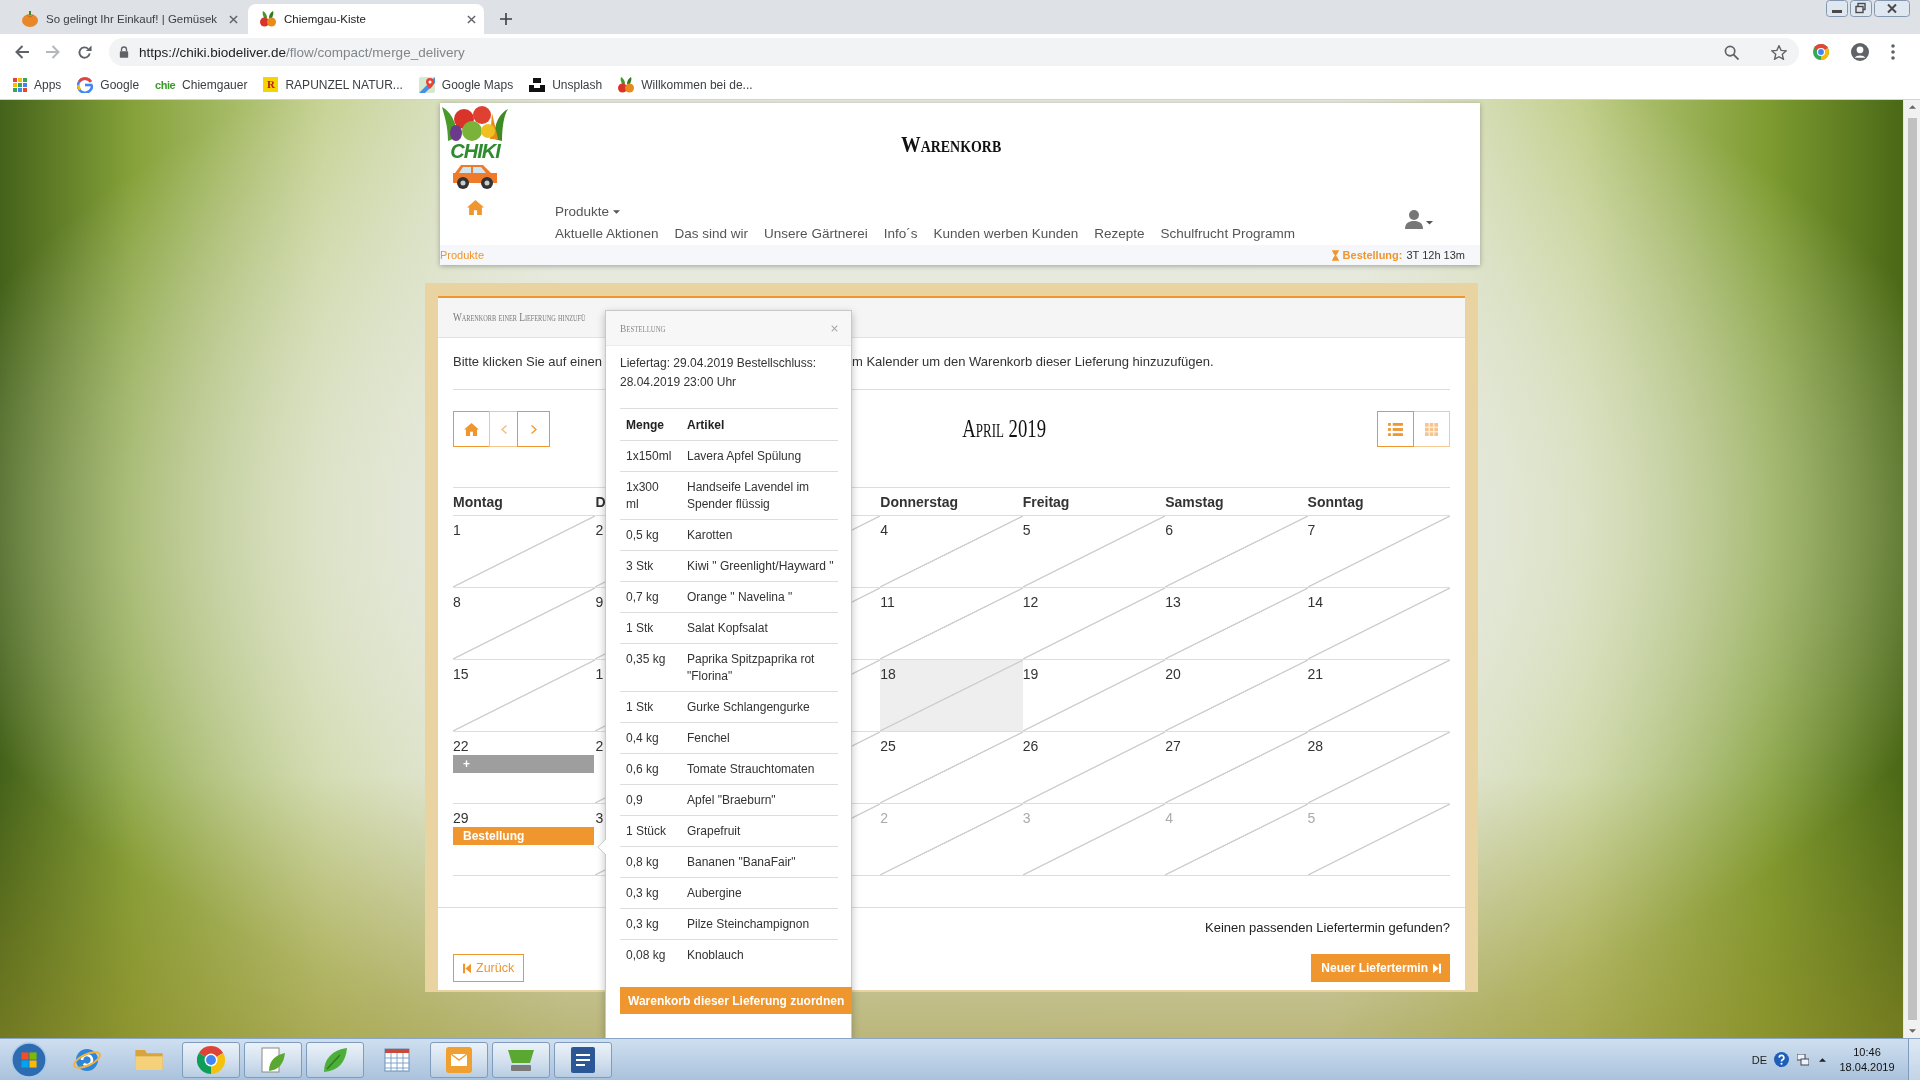 The image size is (1920, 1080). I want to click on quantity-cell-text: 0,9, so click(634, 800).